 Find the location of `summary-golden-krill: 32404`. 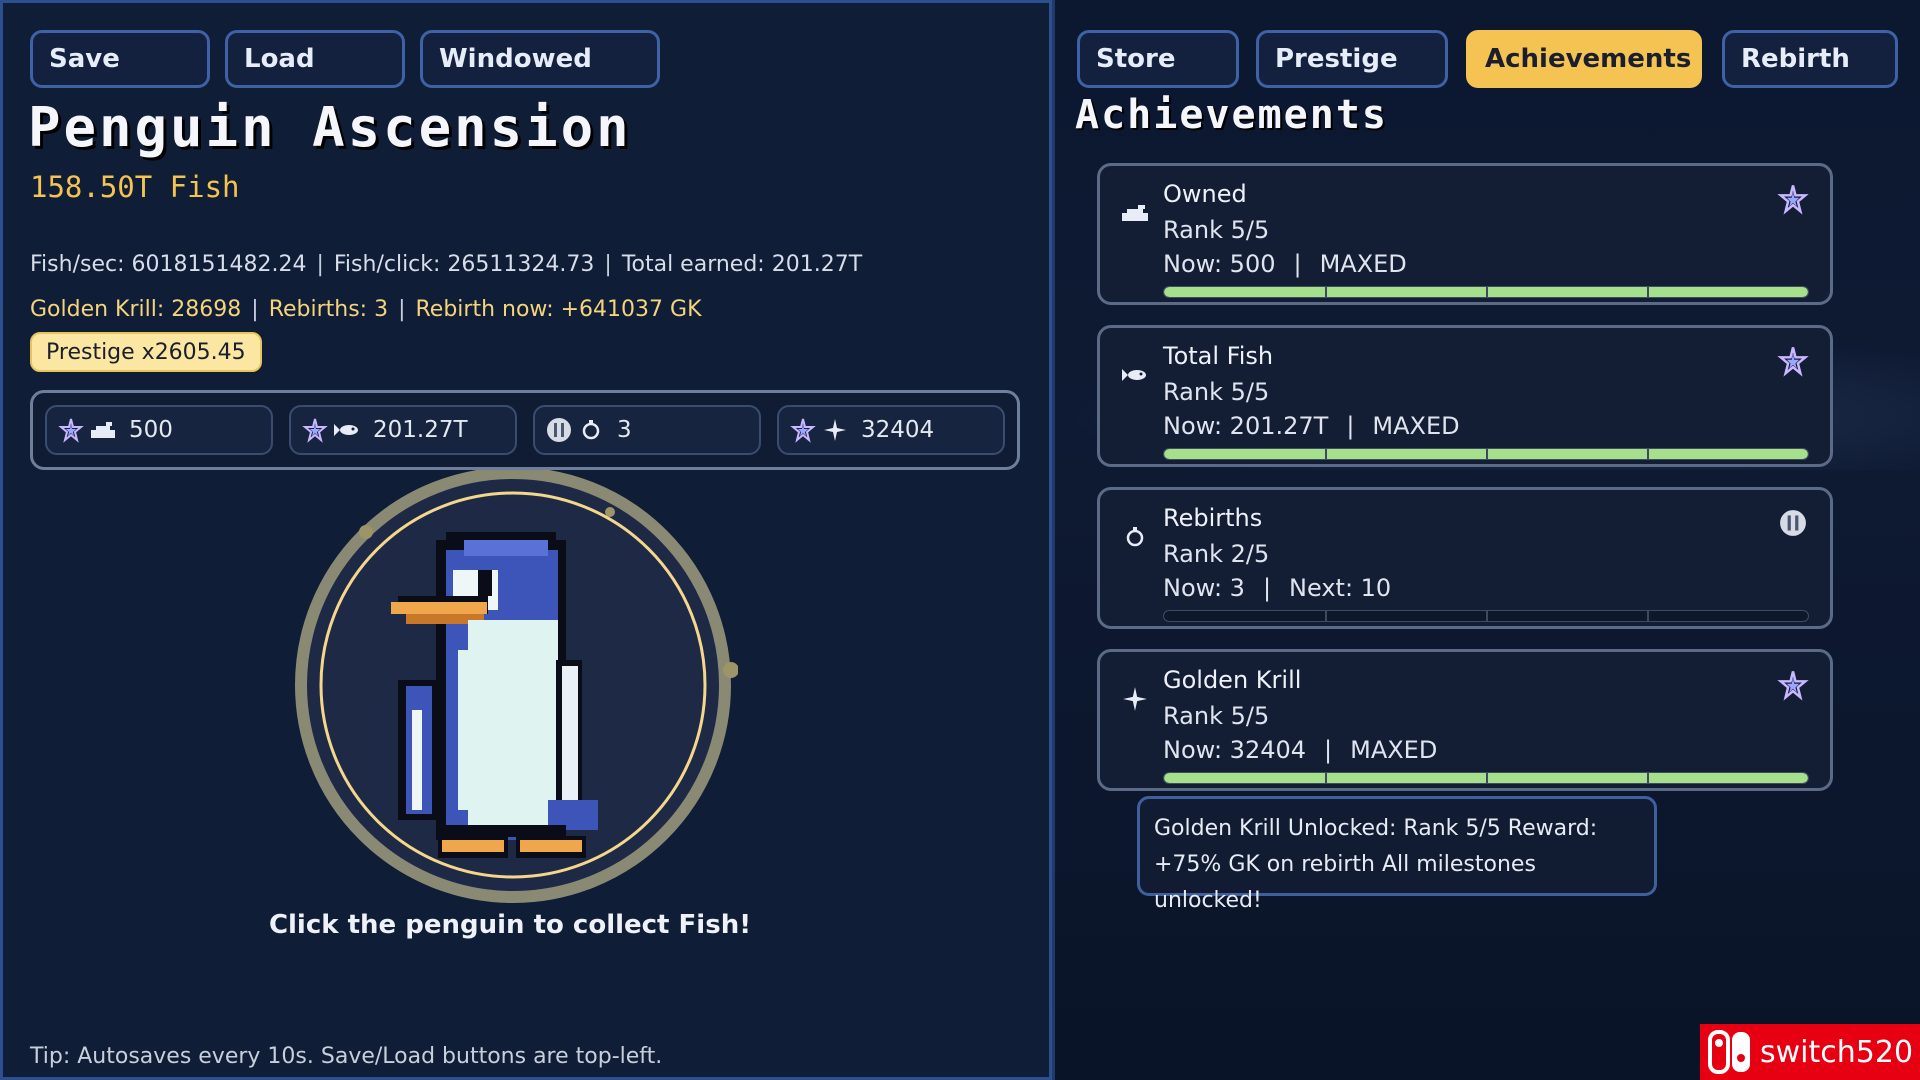

summary-golden-krill: 32404 is located at coordinates (891, 430).